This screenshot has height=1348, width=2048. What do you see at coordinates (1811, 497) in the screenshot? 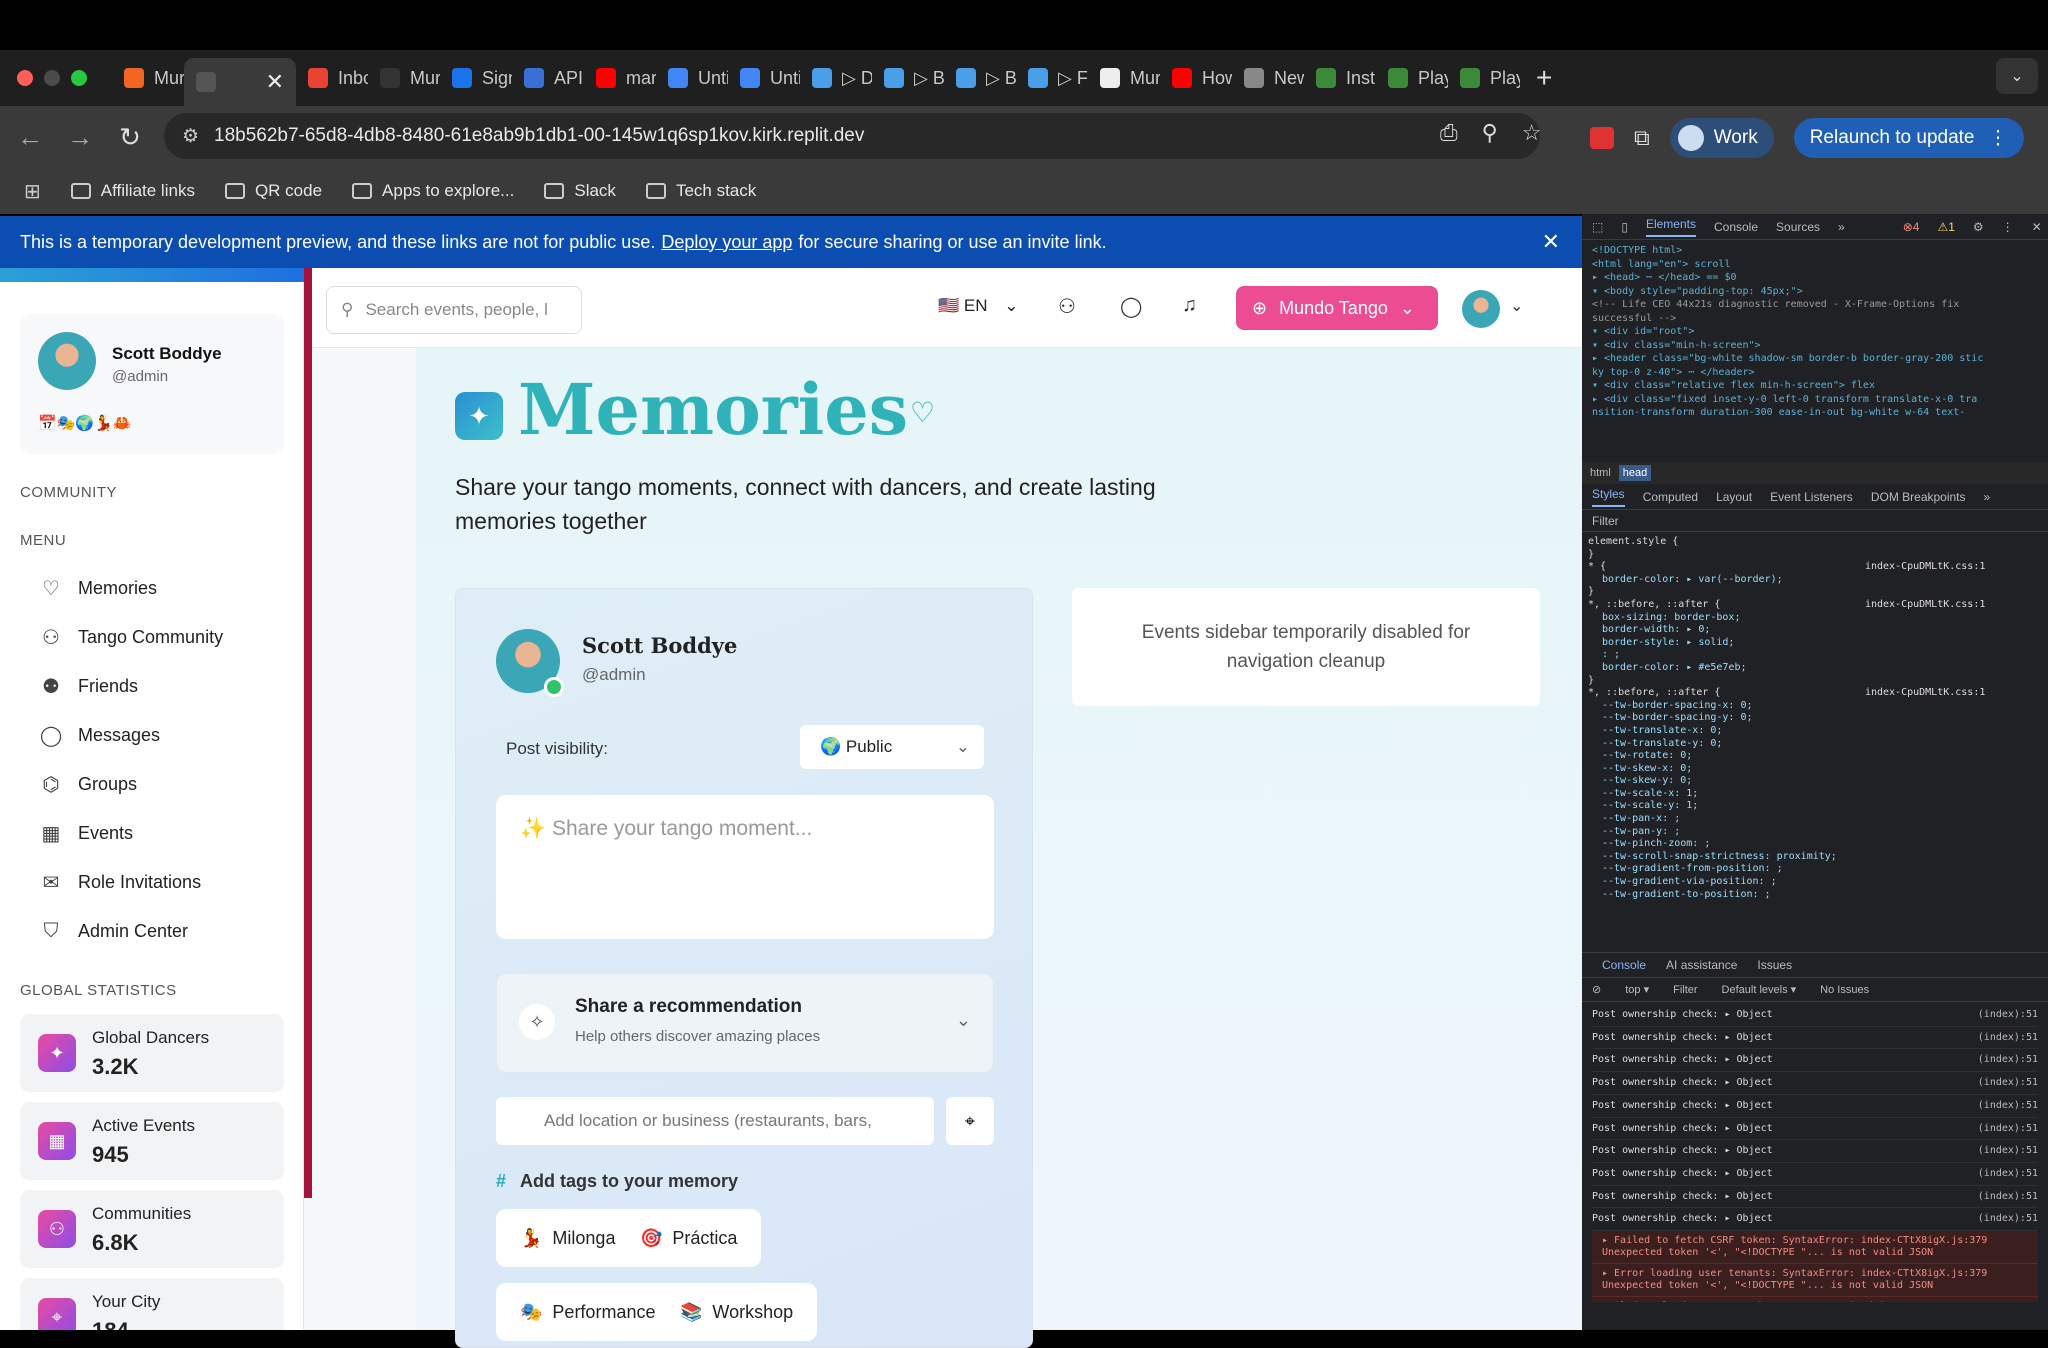
I see `styles-tab: Event Listeners` at bounding box center [1811, 497].